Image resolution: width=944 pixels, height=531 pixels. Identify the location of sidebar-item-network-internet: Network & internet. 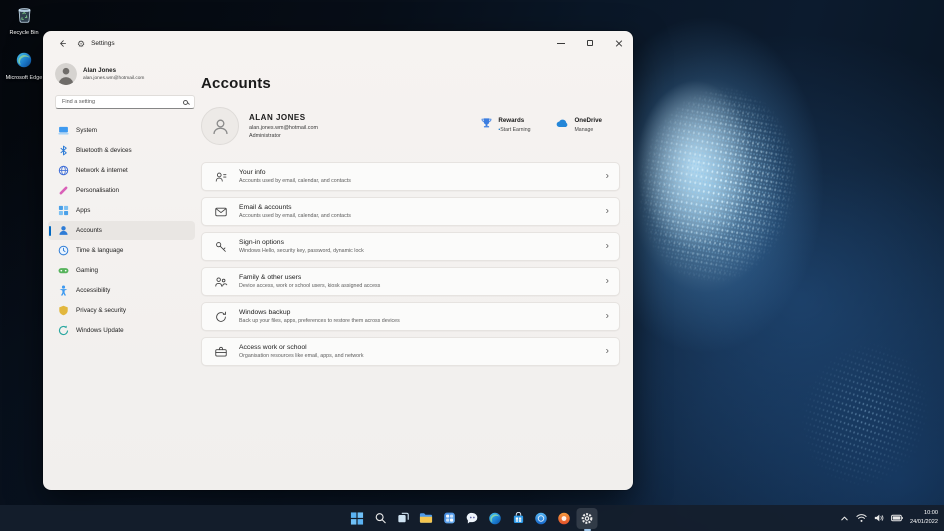
(121, 170).